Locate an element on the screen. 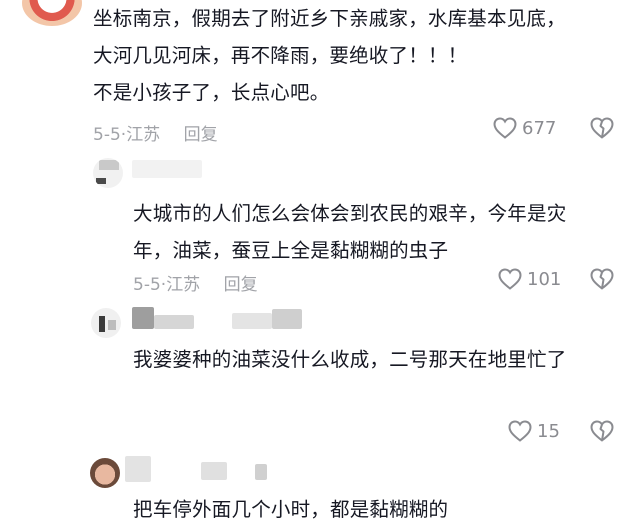 This screenshot has width=640, height=531. comment-text: 把车停外面几个小时，都是黏糊糊的 is located at coordinates (383, 509).